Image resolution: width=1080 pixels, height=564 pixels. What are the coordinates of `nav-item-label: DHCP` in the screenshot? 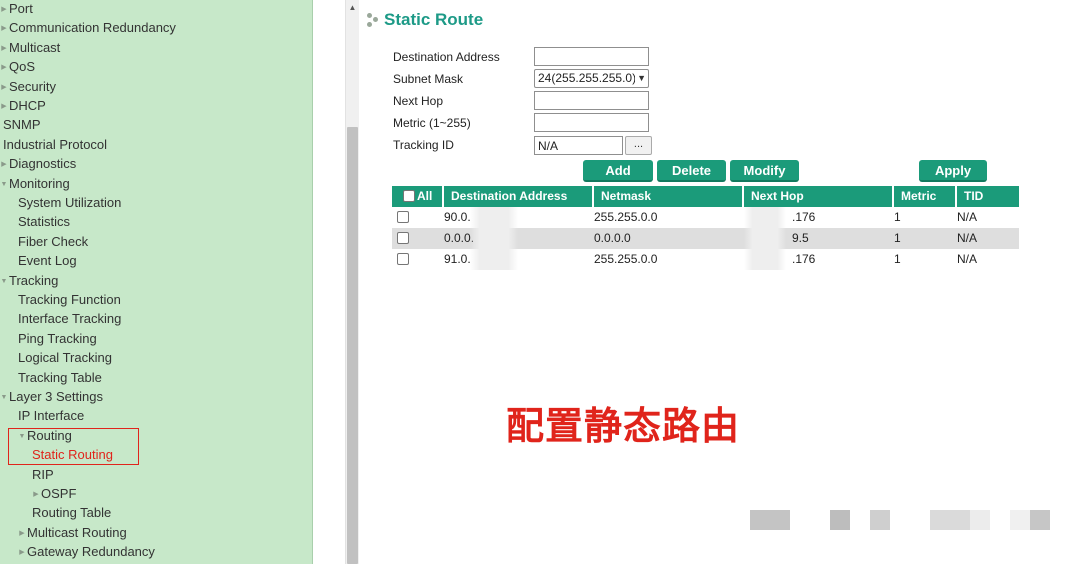 It's located at (27, 105).